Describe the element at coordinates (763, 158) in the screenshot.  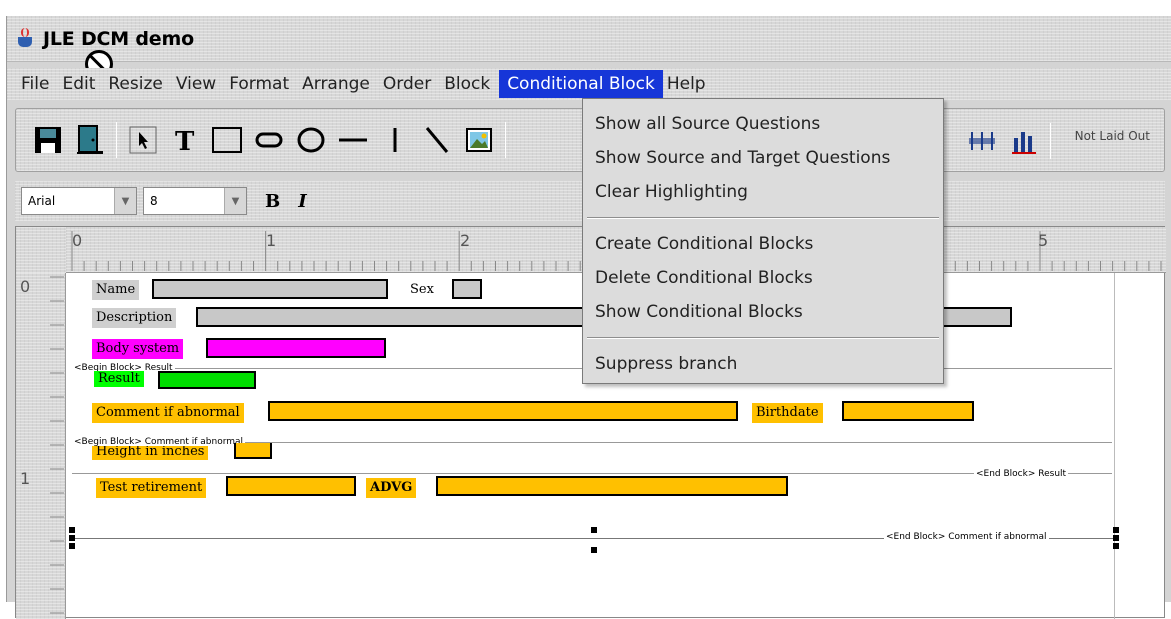
I see `menu-show-source-target-questions: Show Source and Target Questions` at that location.